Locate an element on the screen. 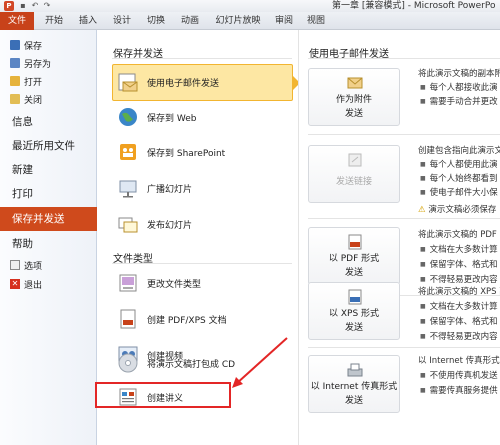 The image size is (500, 445). send-as-attachment-label-2: 发送 is located at coordinates (353, 114).